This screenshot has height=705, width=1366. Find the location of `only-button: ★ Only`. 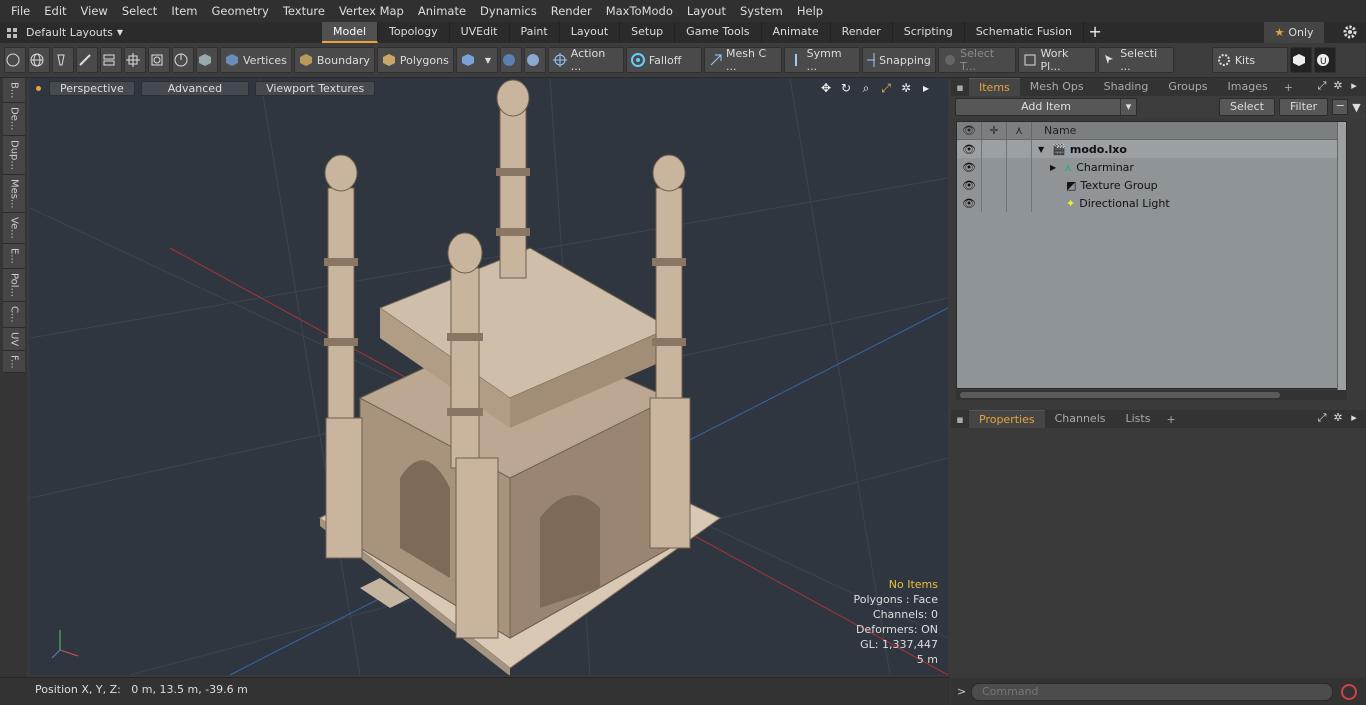

only-button: ★ Only is located at coordinates (1294, 32).